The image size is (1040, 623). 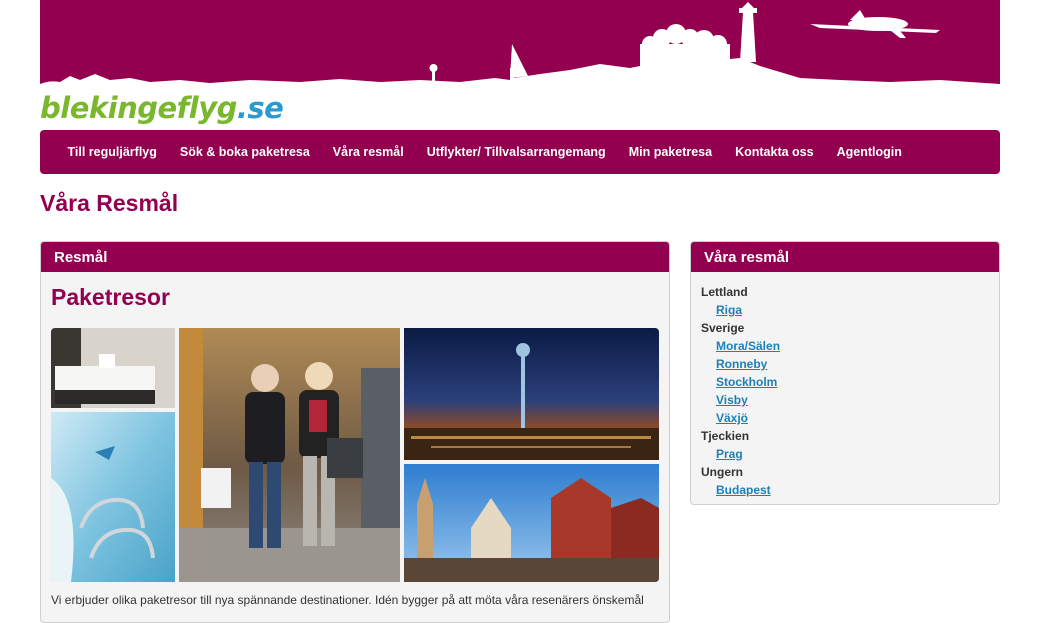 What do you see at coordinates (355, 257) in the screenshot?
I see `resmal-panel-header: Resmål` at bounding box center [355, 257].